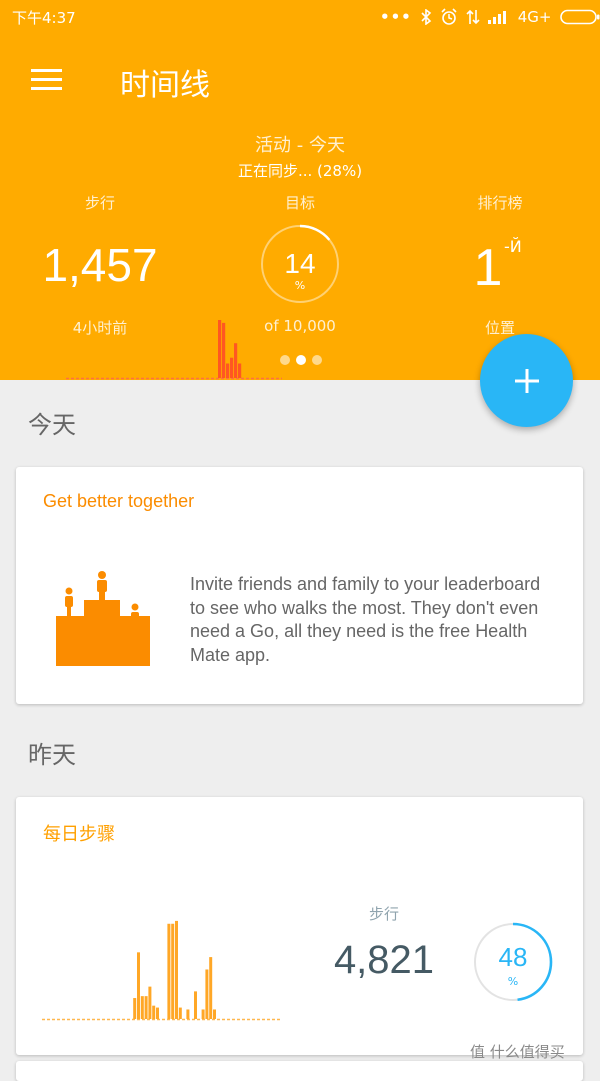  I want to click on section-yesterday: 昨天, so click(52, 755).